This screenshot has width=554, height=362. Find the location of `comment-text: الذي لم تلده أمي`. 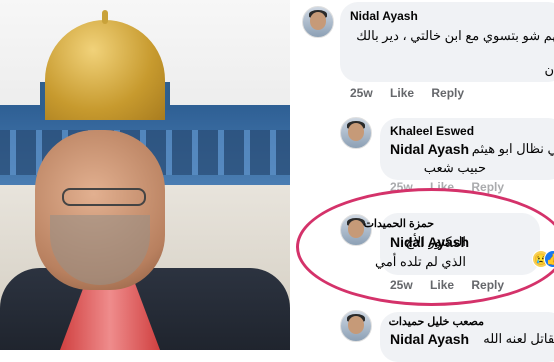

comment-text: الذي لم تلده أمي is located at coordinates (420, 261).